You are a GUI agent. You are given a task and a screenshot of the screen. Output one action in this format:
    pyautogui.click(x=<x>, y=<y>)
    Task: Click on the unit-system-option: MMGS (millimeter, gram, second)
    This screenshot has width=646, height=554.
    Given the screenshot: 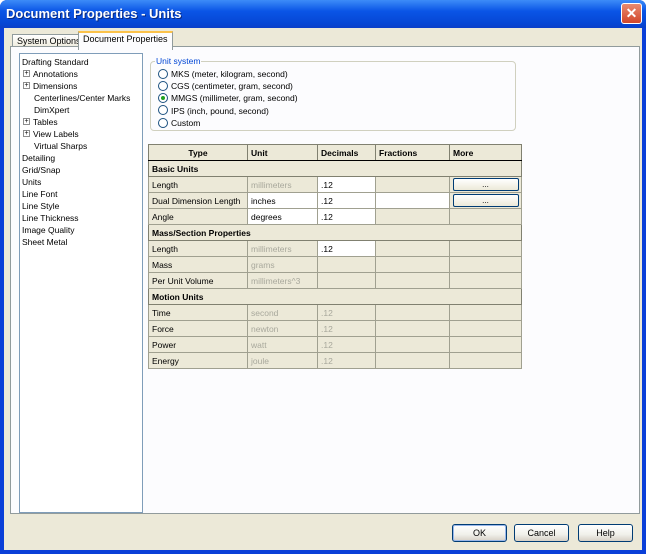 What is the action you would take?
    pyautogui.click(x=228, y=98)
    